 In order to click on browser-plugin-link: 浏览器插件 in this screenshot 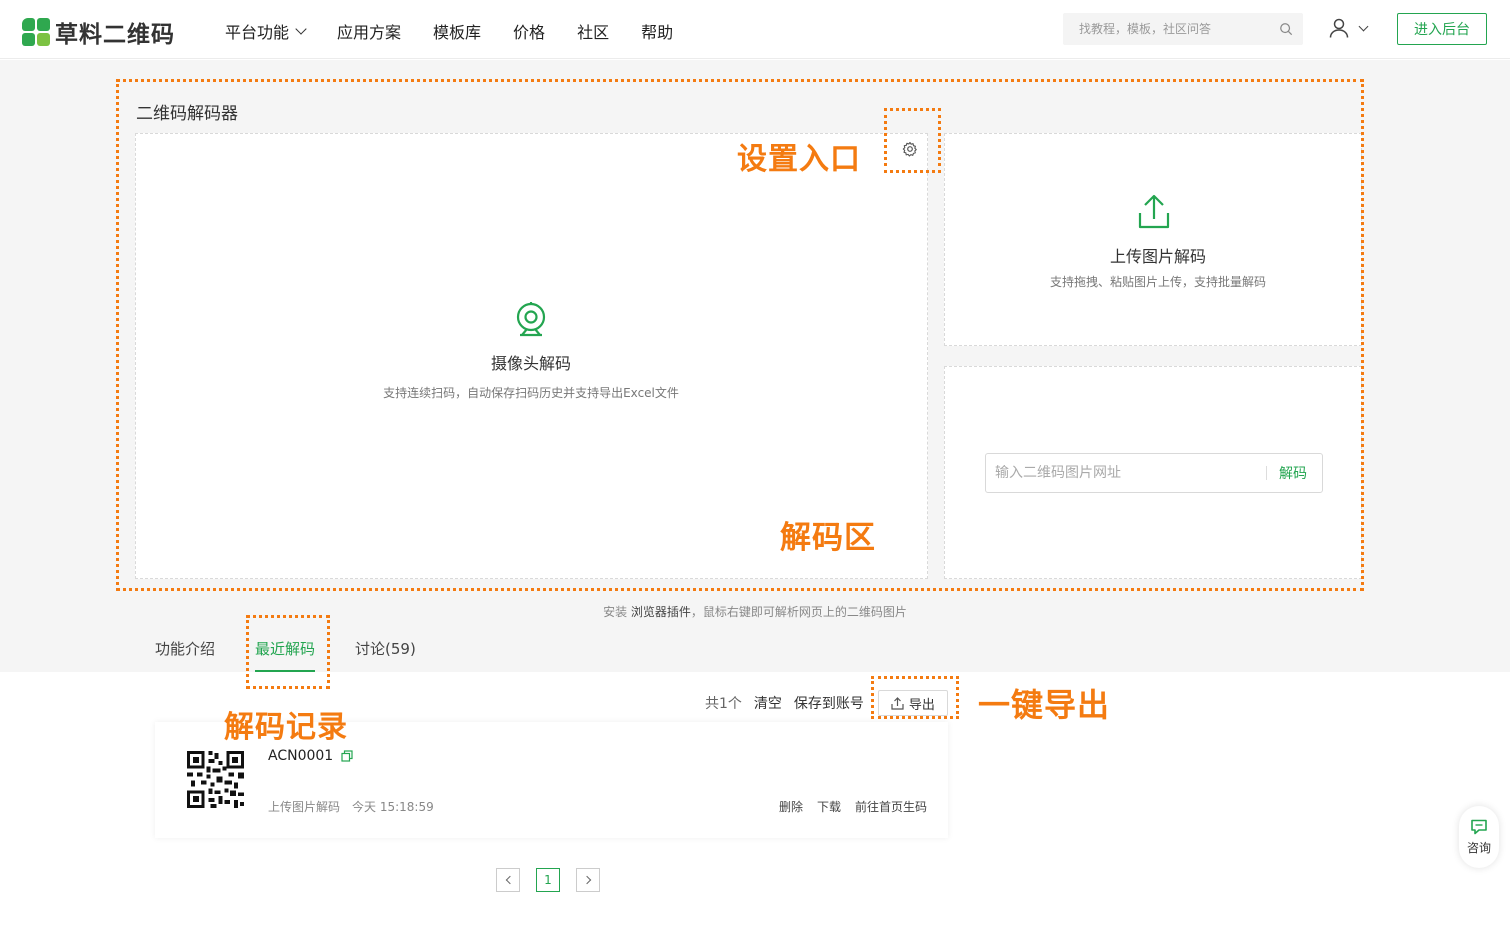, I will do `click(661, 612)`.